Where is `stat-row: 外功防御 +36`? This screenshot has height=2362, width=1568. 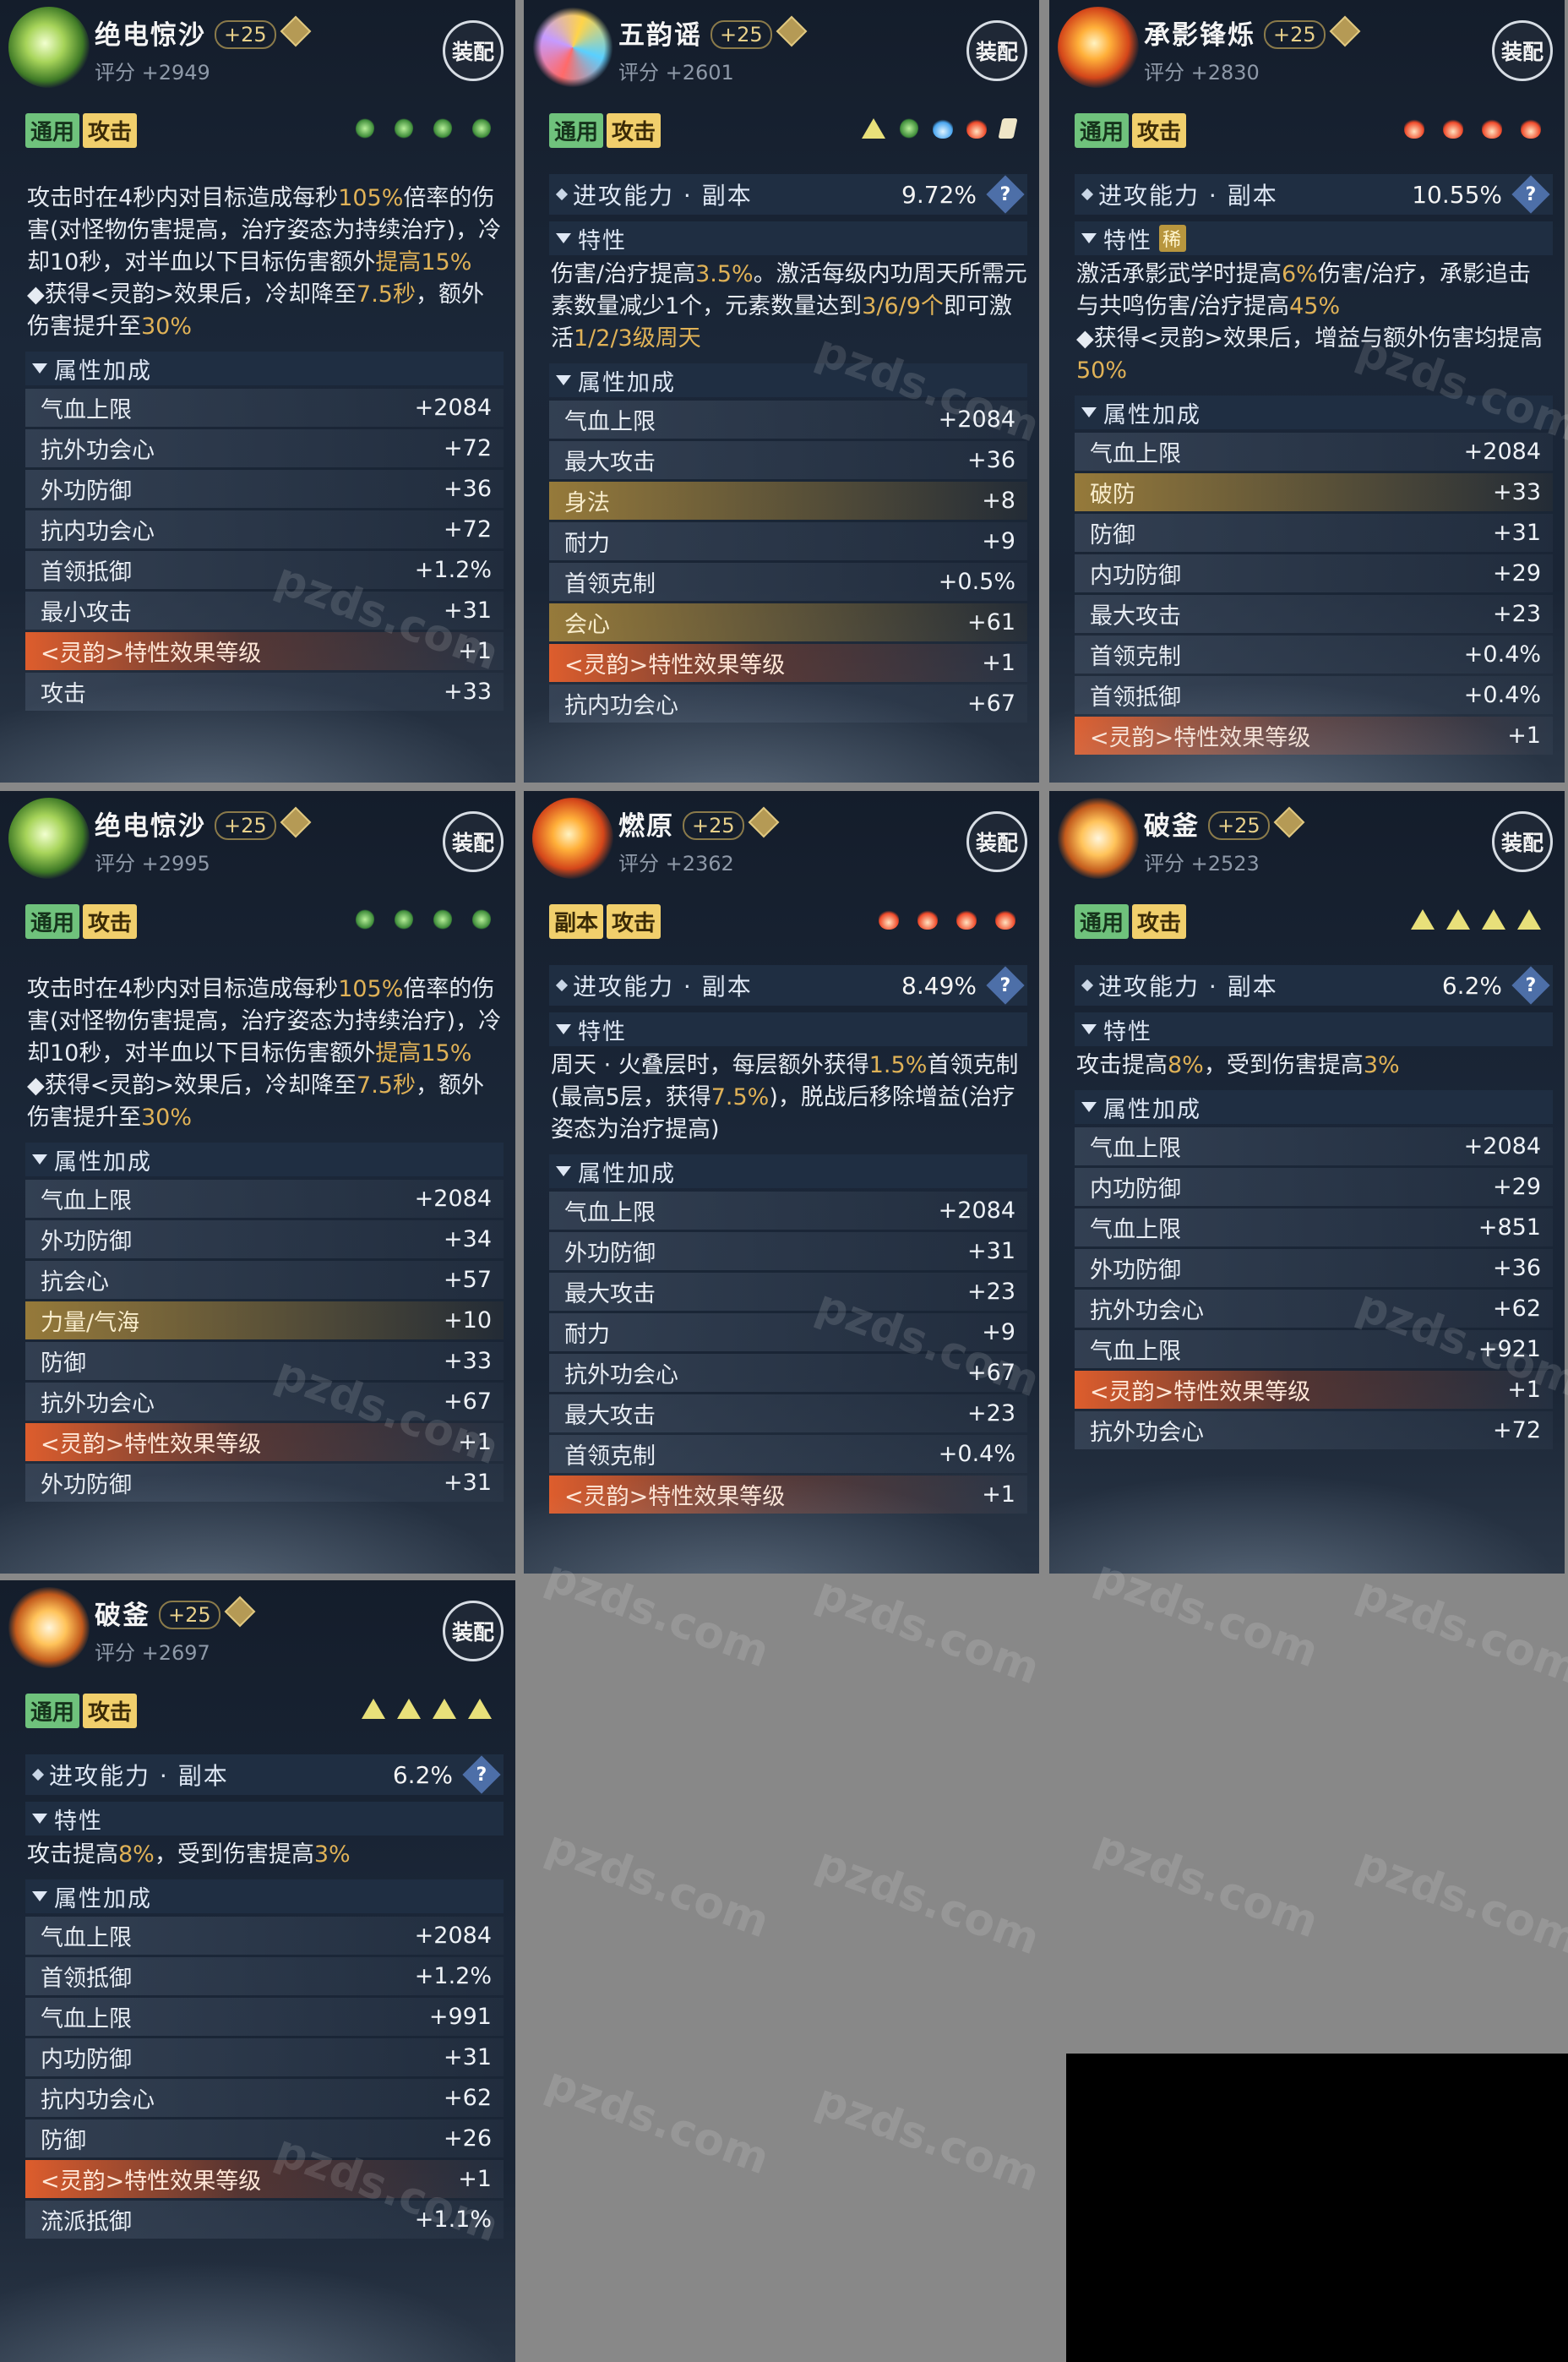 stat-row: 外功防御 +36 is located at coordinates (264, 489).